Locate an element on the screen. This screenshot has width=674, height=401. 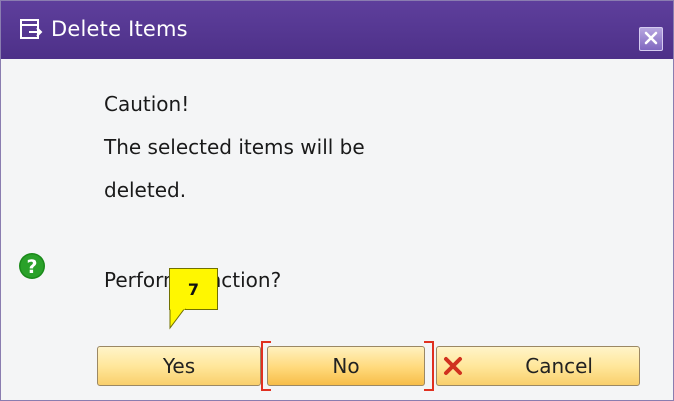
dialog-window-icon is located at coordinates (31, 29).